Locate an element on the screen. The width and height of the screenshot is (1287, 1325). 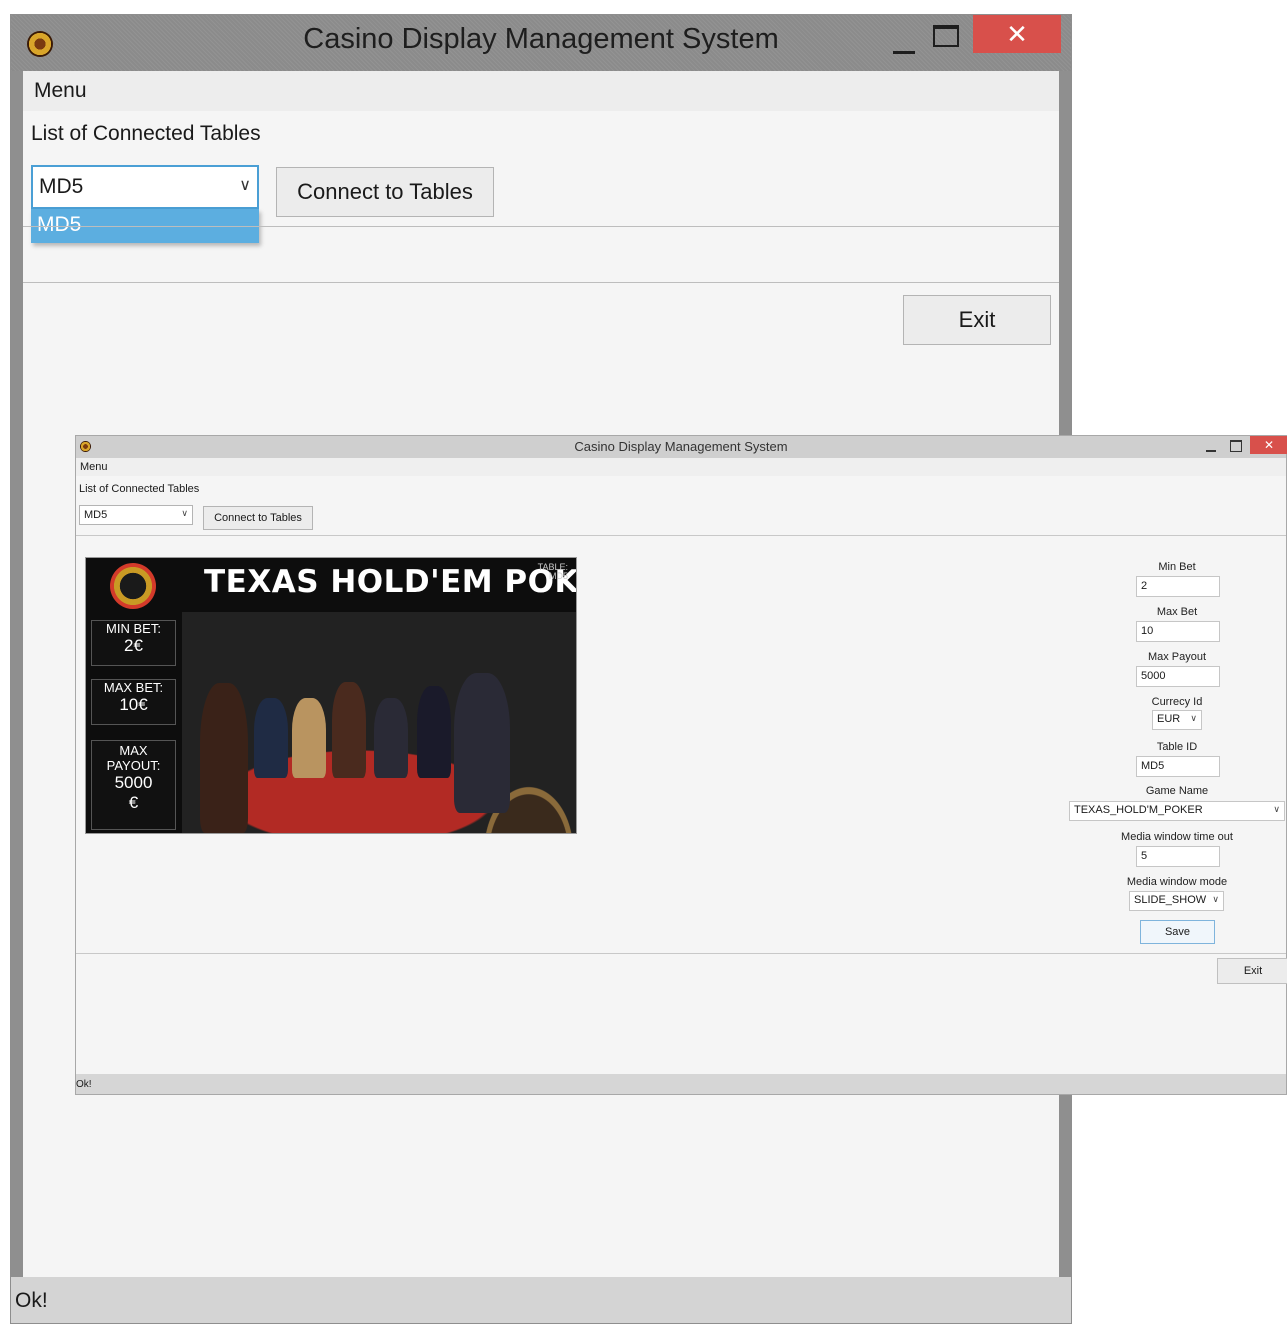
casino-photo is located at coordinates (379, 722).